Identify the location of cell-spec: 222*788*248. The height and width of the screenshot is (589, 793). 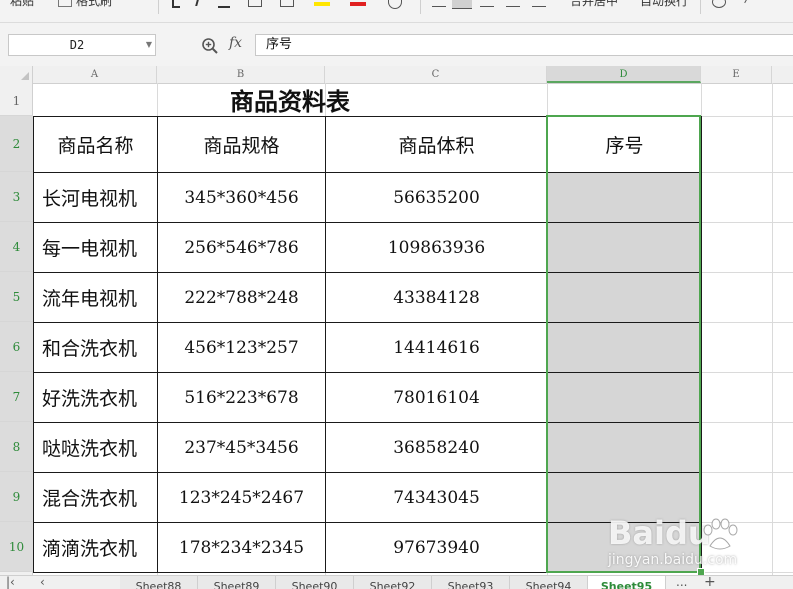
(241, 297).